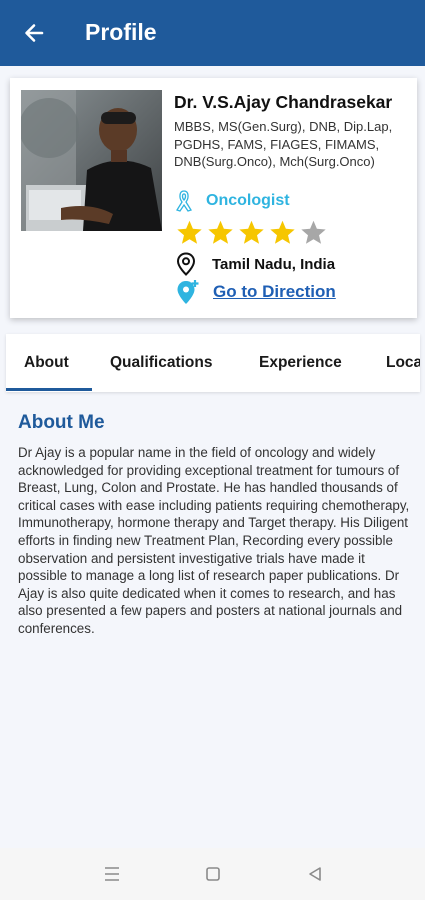 The image size is (425, 900). Describe the element at coordinates (403, 363) in the screenshot. I see `tab-location: Location` at that location.